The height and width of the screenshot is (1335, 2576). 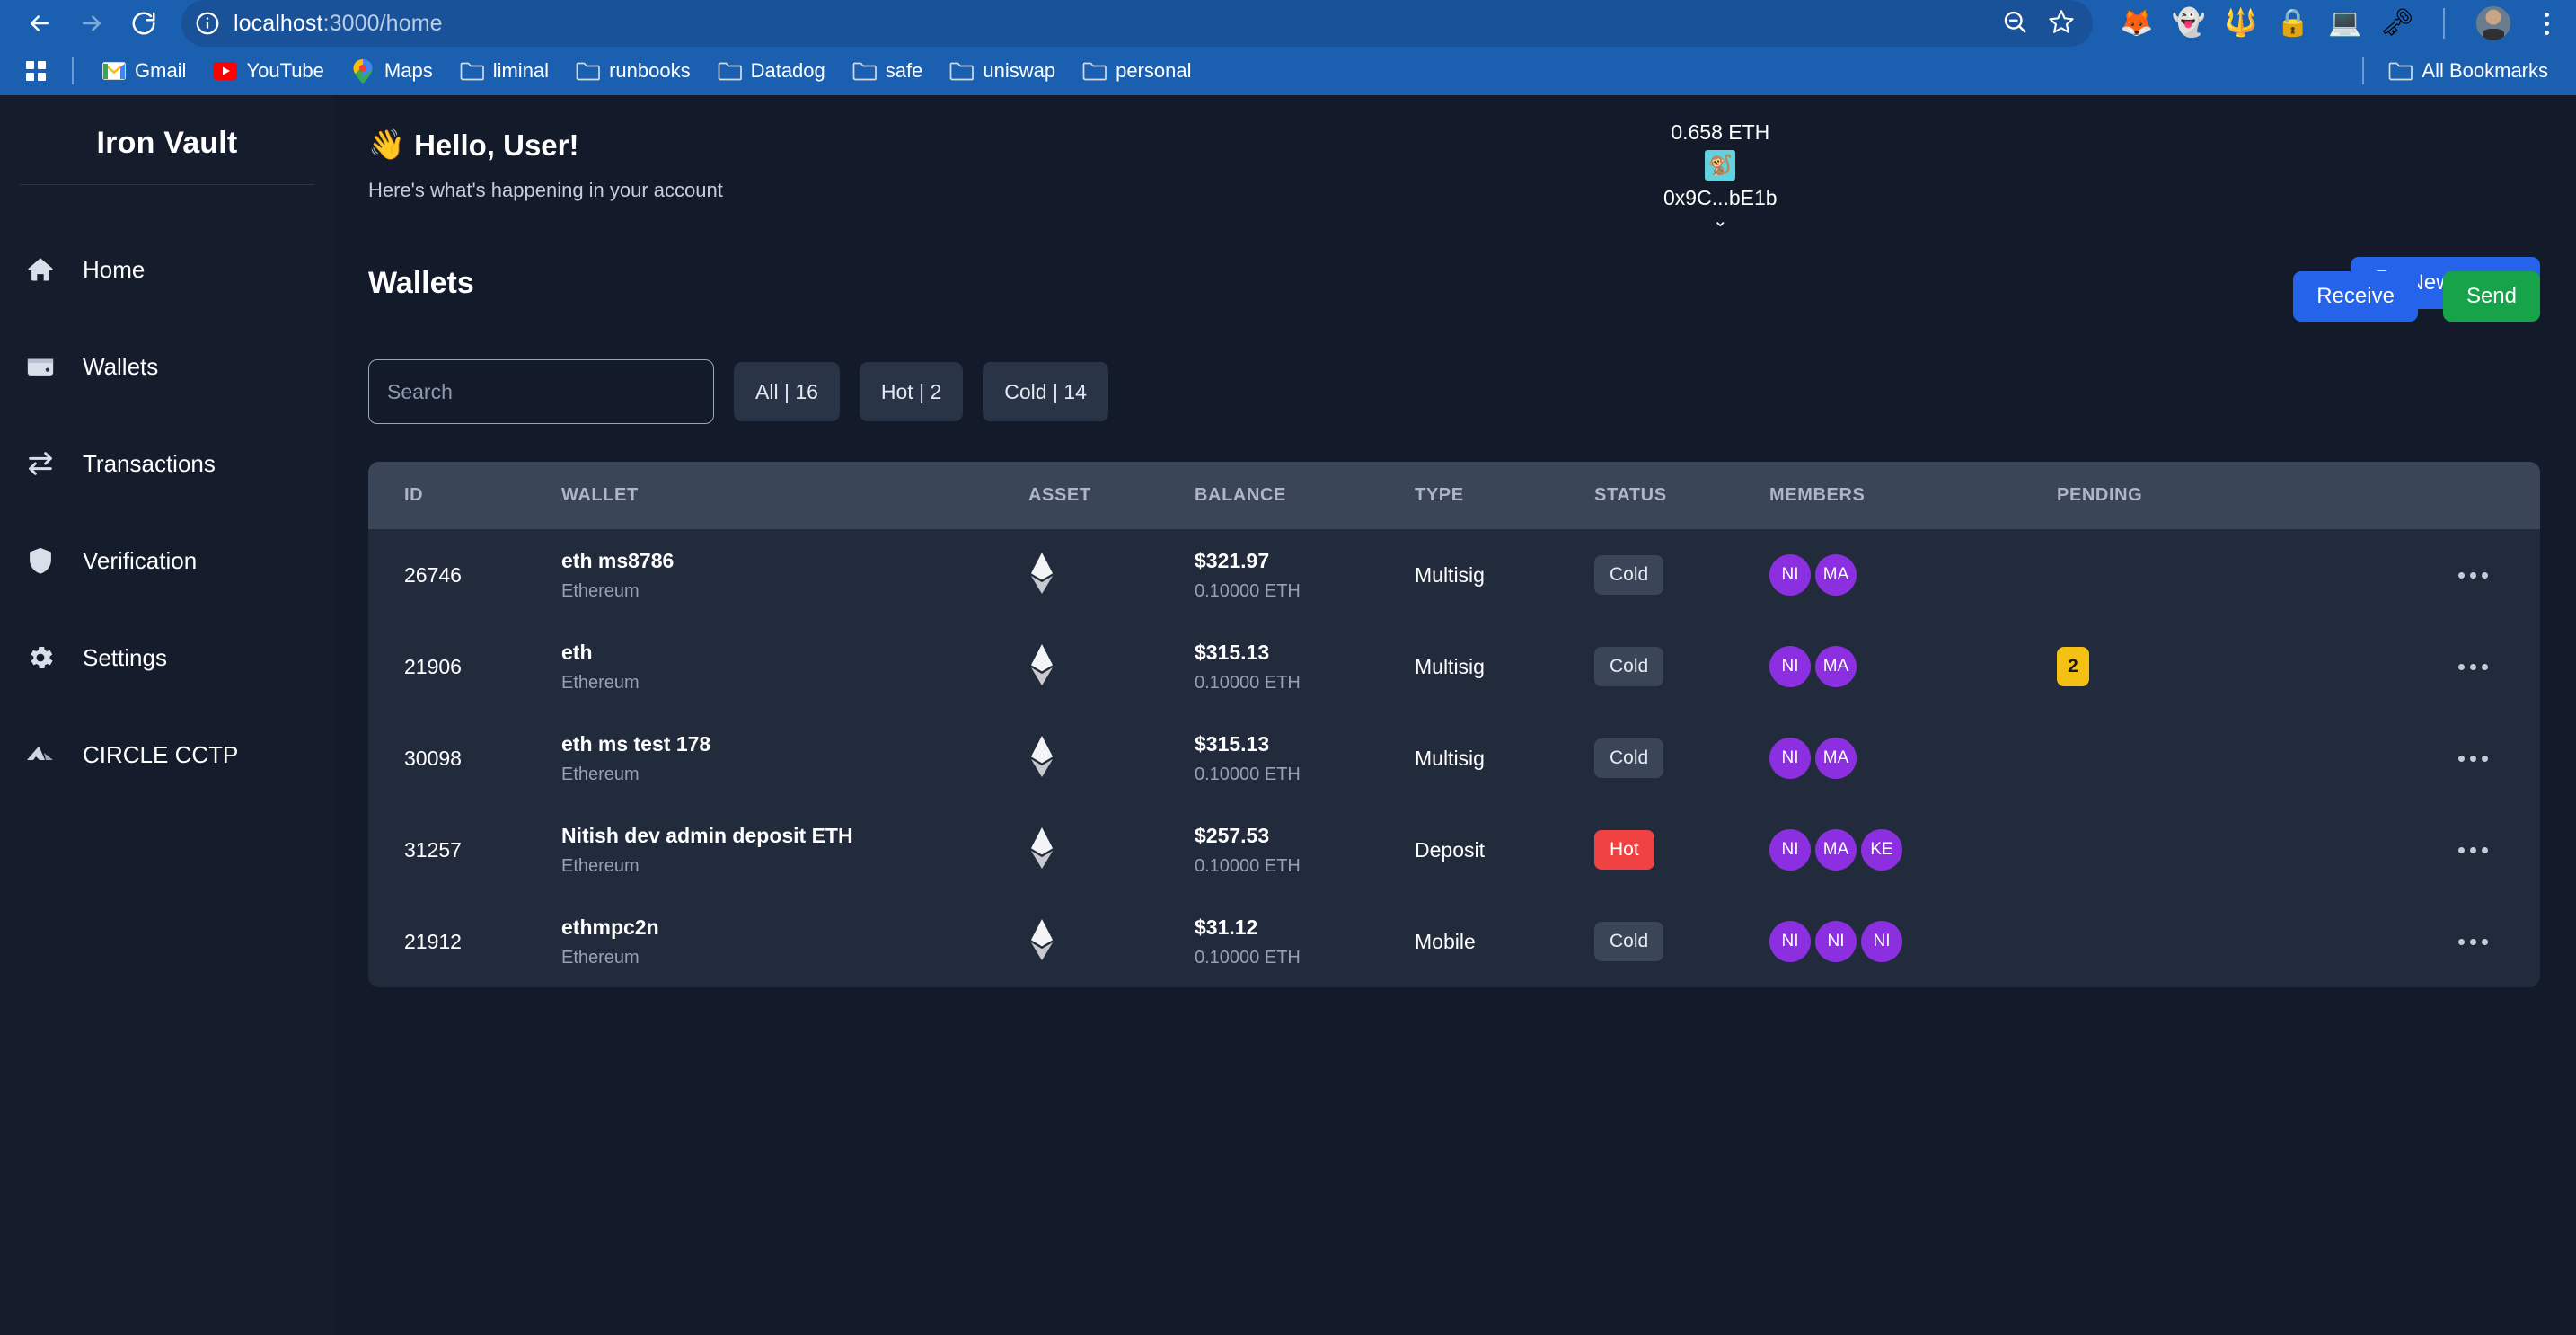 What do you see at coordinates (1624, 850) in the screenshot?
I see `status-badge: Hot` at bounding box center [1624, 850].